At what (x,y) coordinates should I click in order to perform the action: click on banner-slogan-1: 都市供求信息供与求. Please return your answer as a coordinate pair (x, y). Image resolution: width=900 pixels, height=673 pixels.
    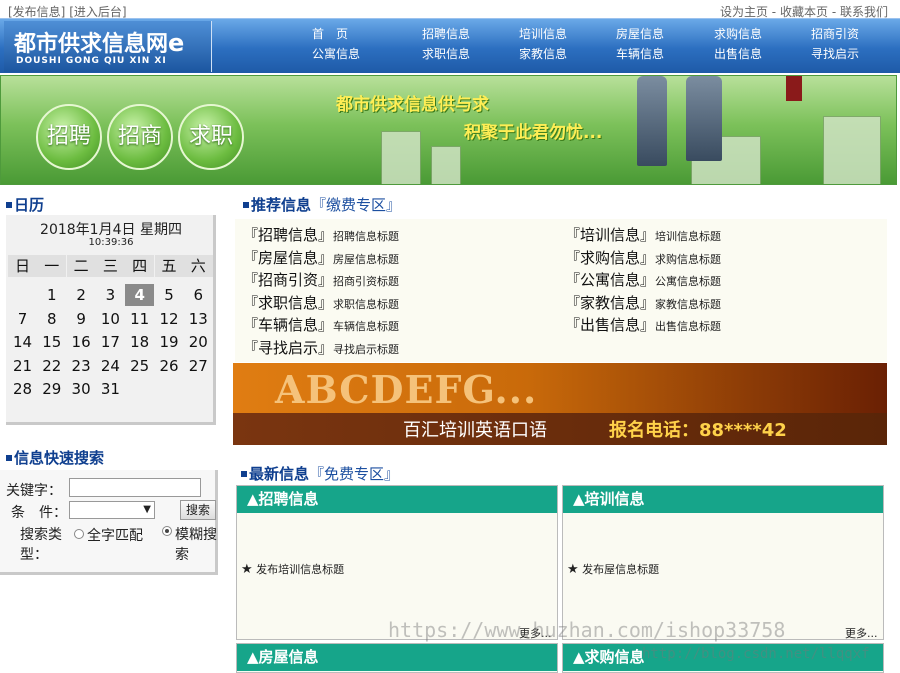
    Looking at the image, I should click on (412, 105).